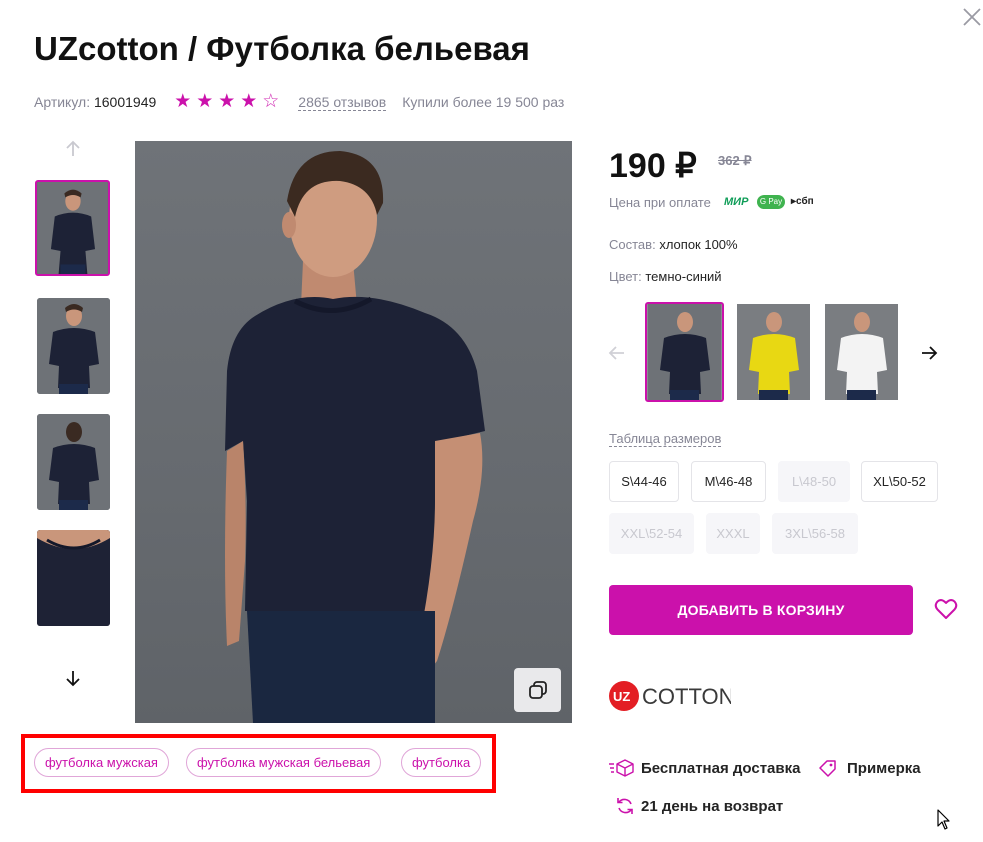 Image resolution: width=983 pixels, height=842 pixels. Describe the element at coordinates (735, 160) in the screenshot. I see `old-price: 362 ₽` at that location.